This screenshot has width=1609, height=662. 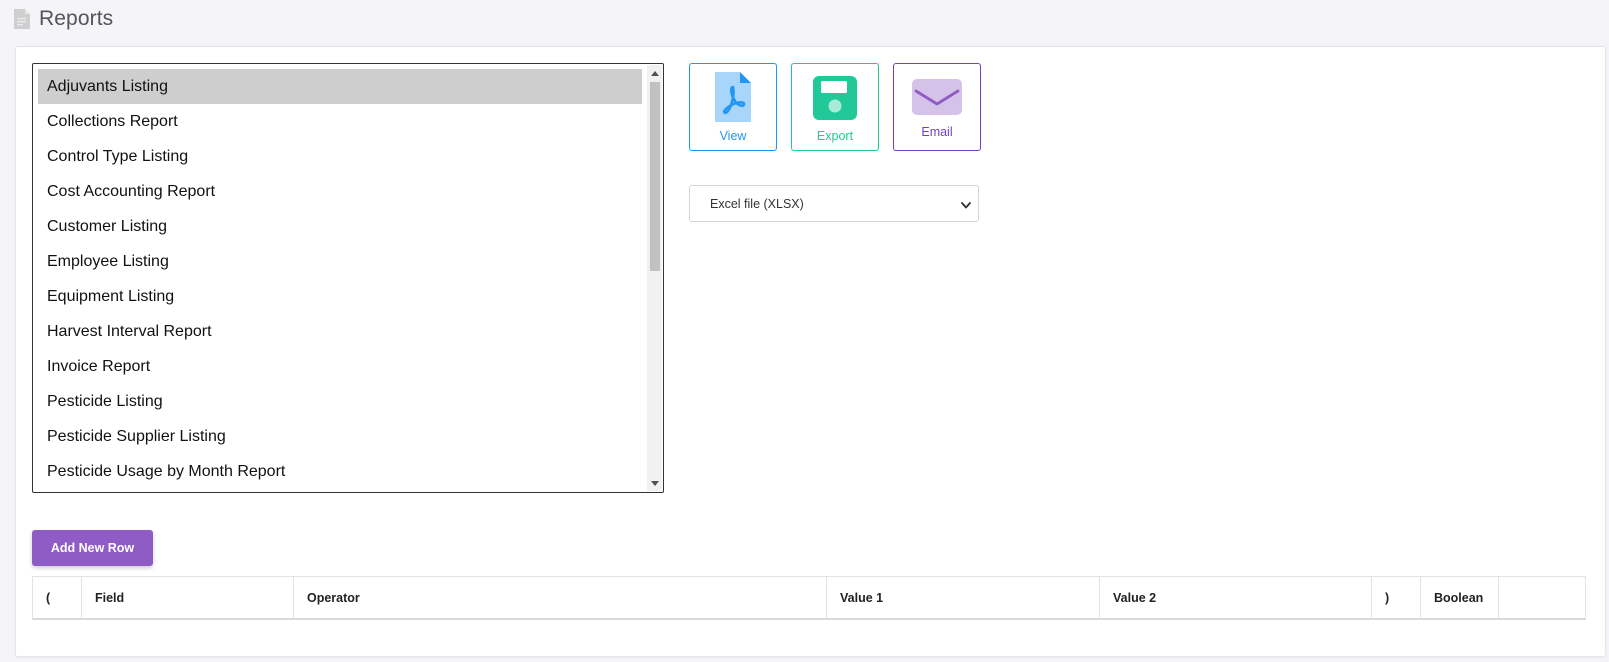 What do you see at coordinates (654, 278) in the screenshot?
I see `report-list-scrollbar` at bounding box center [654, 278].